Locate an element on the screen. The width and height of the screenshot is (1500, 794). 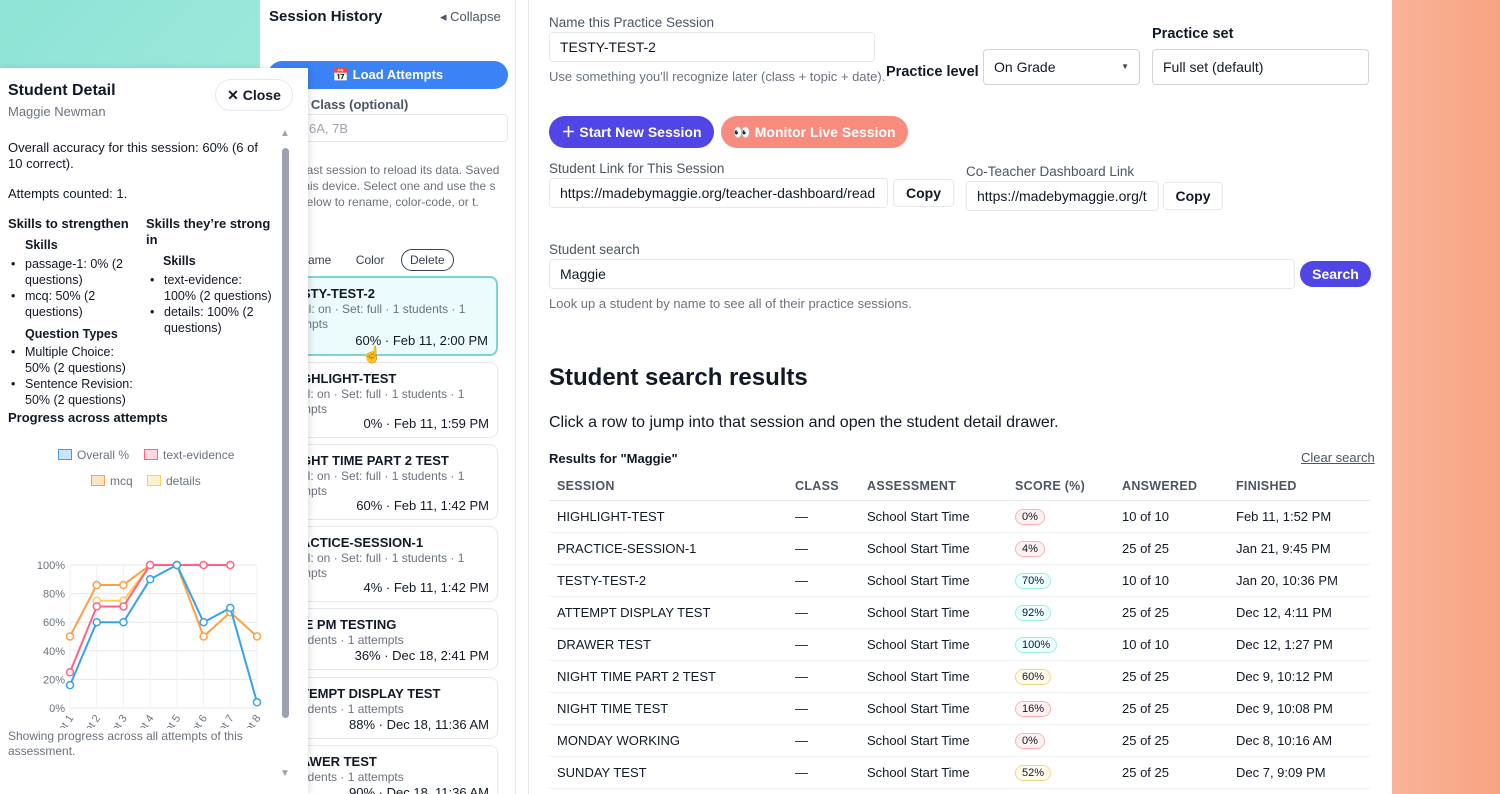
column-header: SCORE (%) is located at coordinates (1060, 486).